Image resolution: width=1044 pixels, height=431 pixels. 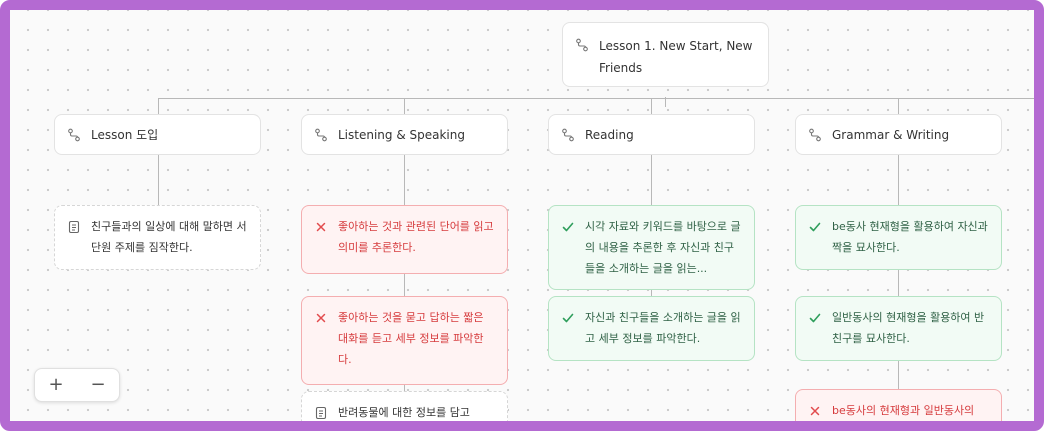 What do you see at coordinates (411, 338) in the screenshot?
I see `objective-text: 좋아하는 것을 묻고 답하는 짧은 대화를 듣고 세부 정보를 파악한다.` at bounding box center [411, 338].